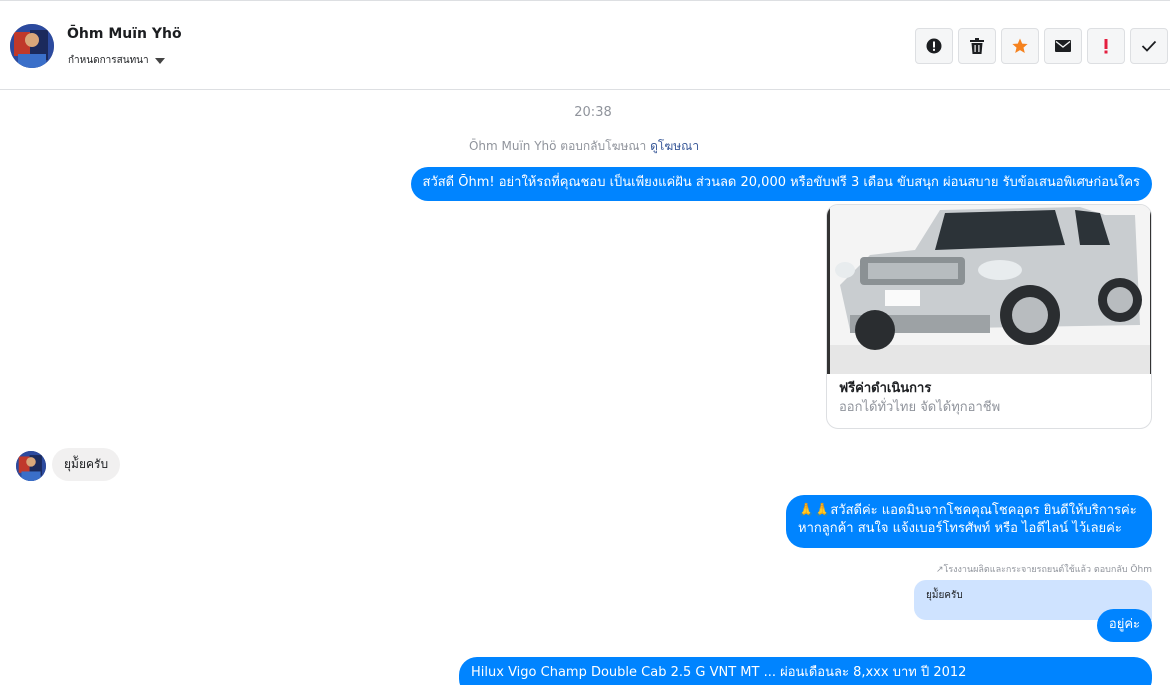  I want to click on exclamation-icon, so click(1106, 46).